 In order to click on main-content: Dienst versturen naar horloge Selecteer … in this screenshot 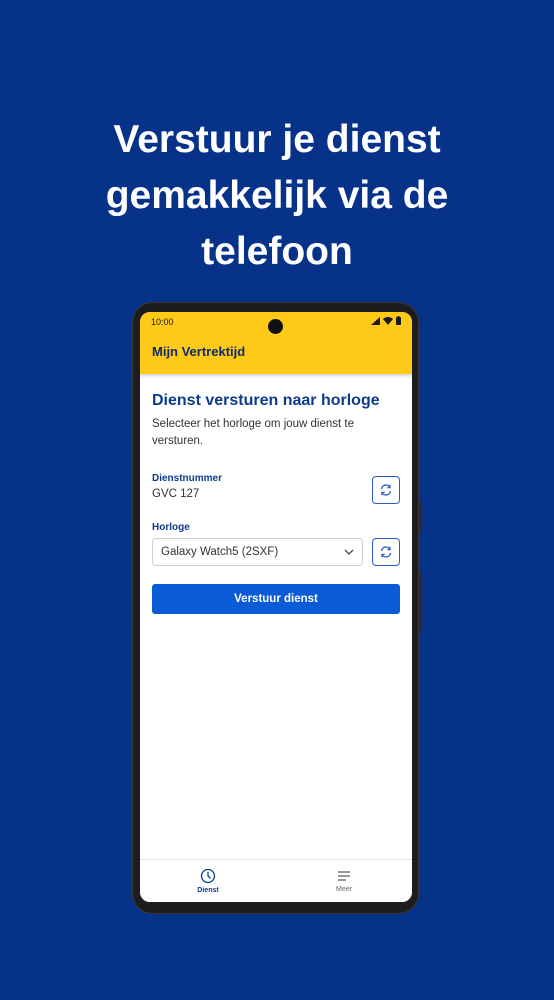, I will do `click(276, 494)`.